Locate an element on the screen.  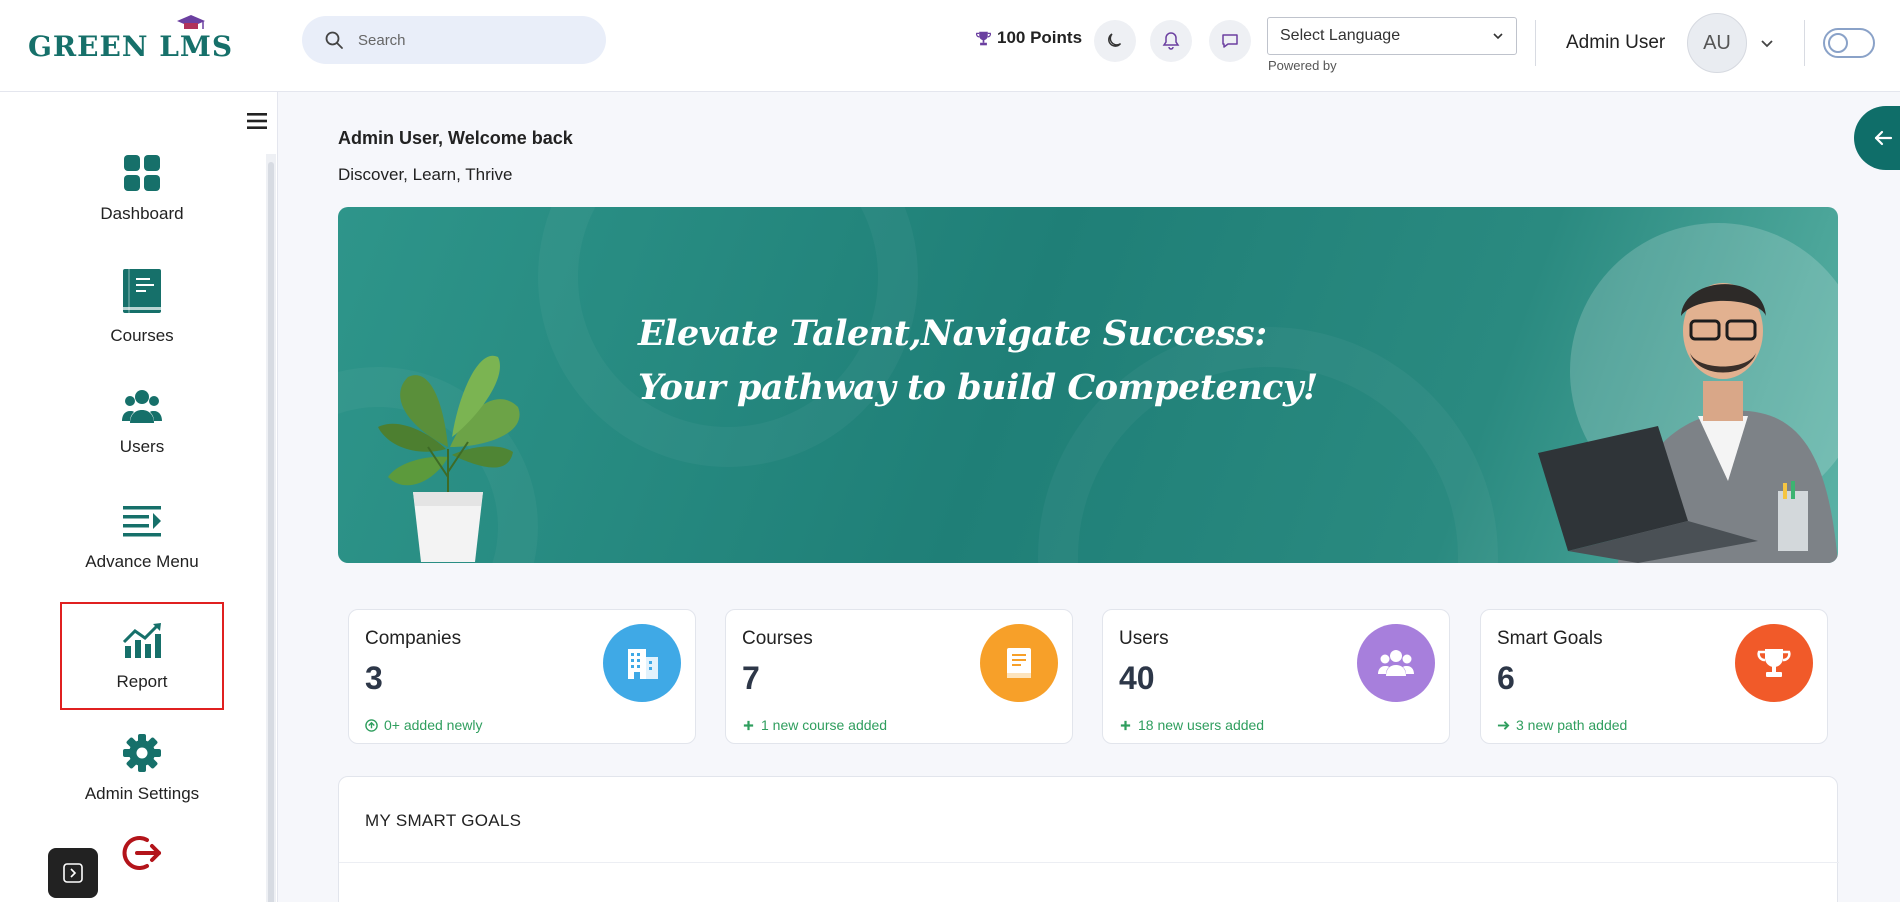
gear-icon is located at coordinates (142, 753).